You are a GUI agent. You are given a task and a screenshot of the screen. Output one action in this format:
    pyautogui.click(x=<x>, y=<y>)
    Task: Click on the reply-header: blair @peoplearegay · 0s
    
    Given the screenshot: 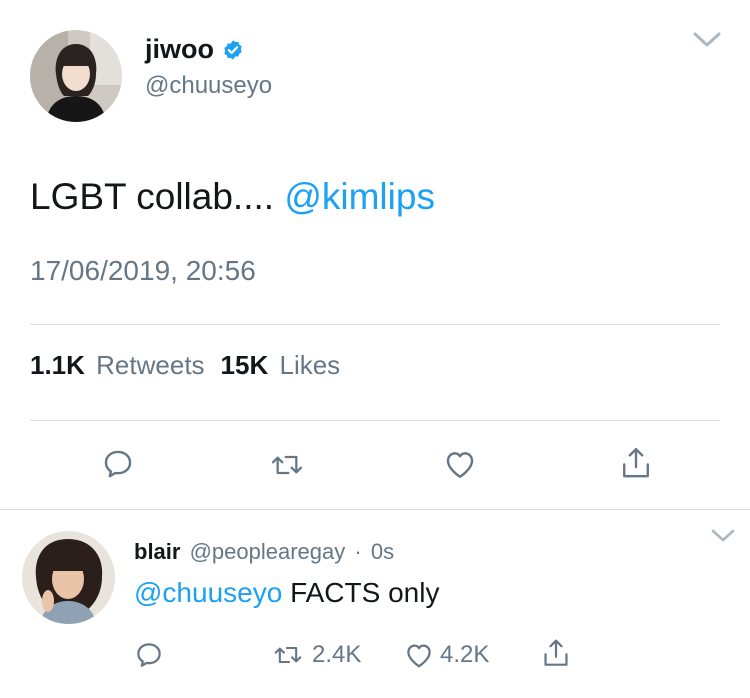 What is the action you would take?
    pyautogui.click(x=264, y=552)
    